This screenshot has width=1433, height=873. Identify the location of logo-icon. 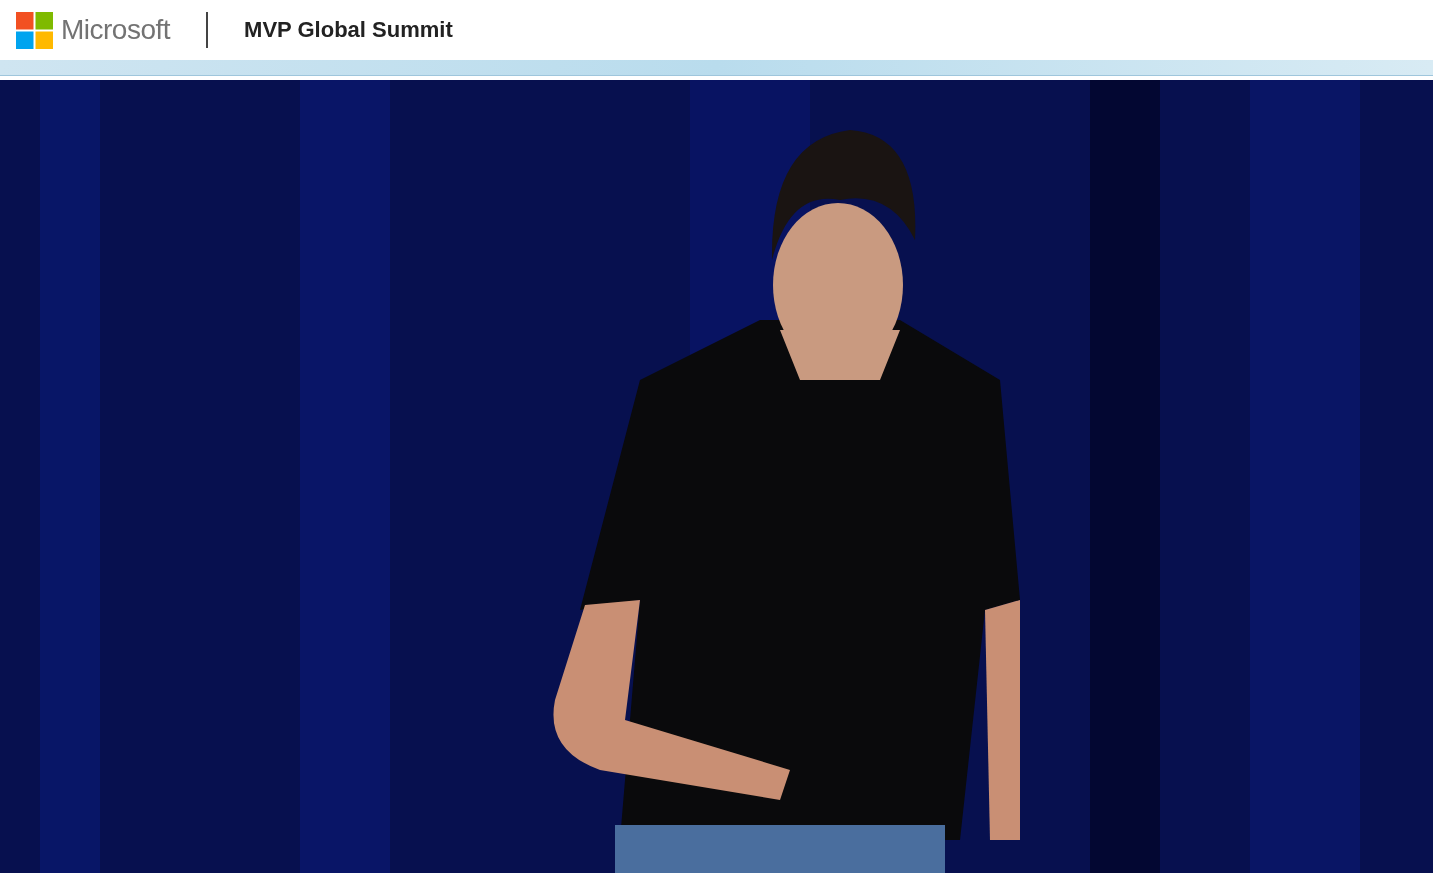
(34, 30).